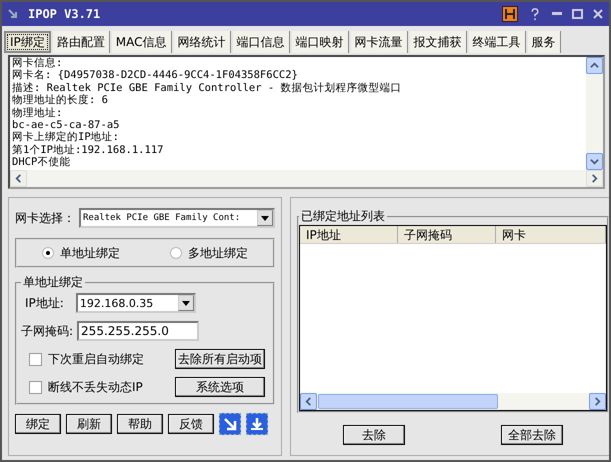 The image size is (611, 462). Describe the element at coordinates (557, 14) in the screenshot. I see `minimize-icon` at that location.